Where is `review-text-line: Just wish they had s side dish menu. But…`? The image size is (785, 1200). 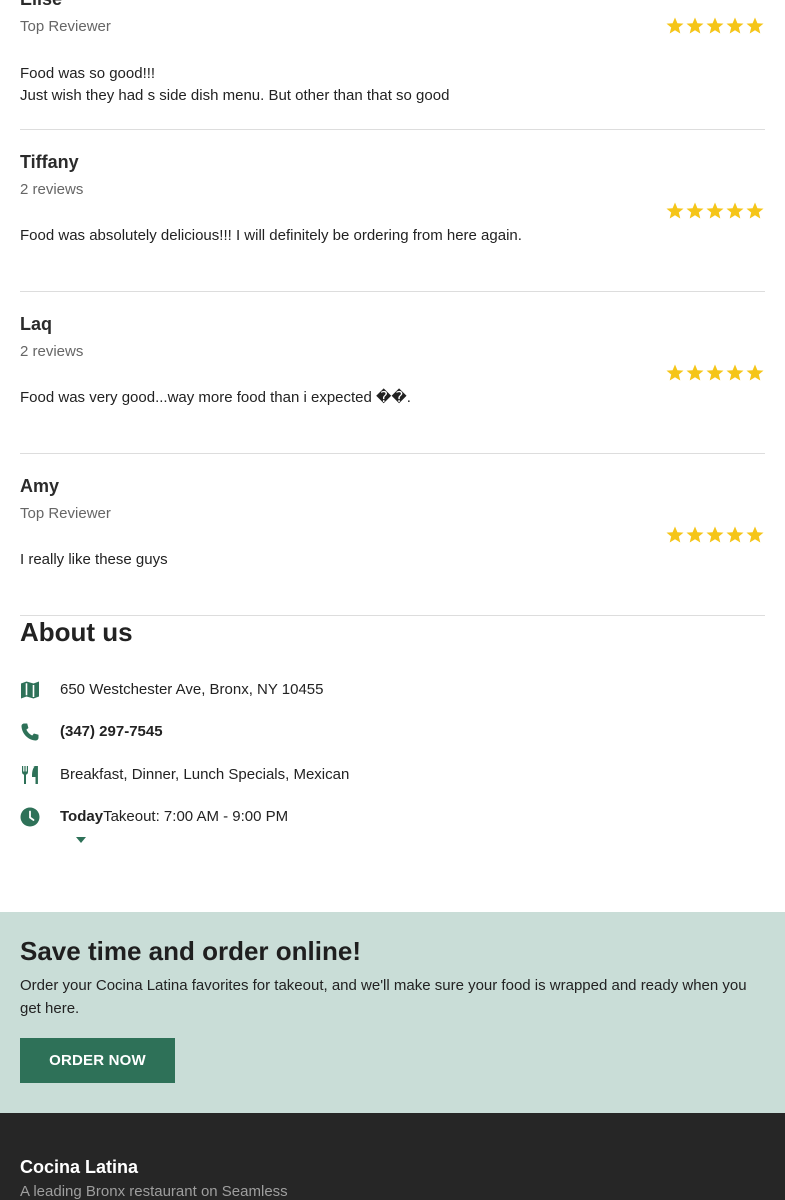
review-text-line: Just wish they had s side dish menu. But… is located at coordinates (235, 95).